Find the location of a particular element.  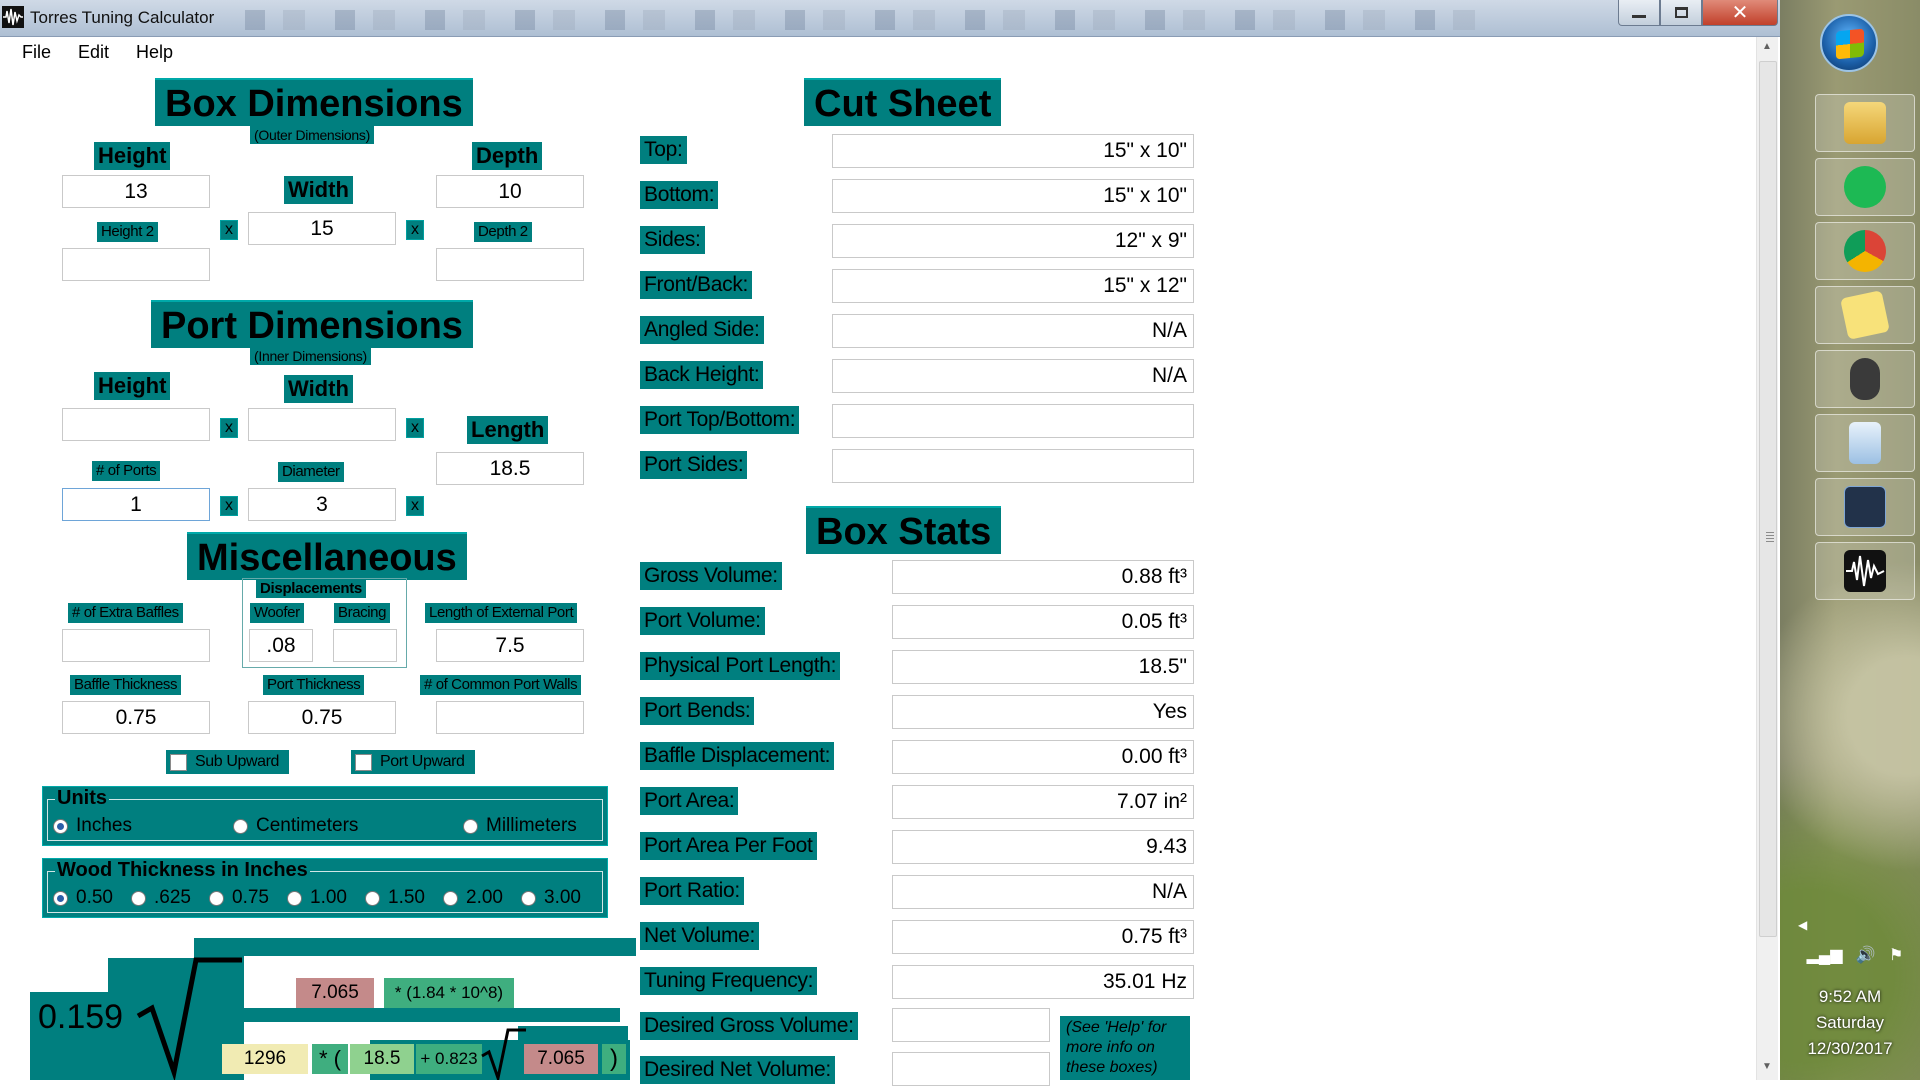

menu-edit: Edit is located at coordinates (93, 52).